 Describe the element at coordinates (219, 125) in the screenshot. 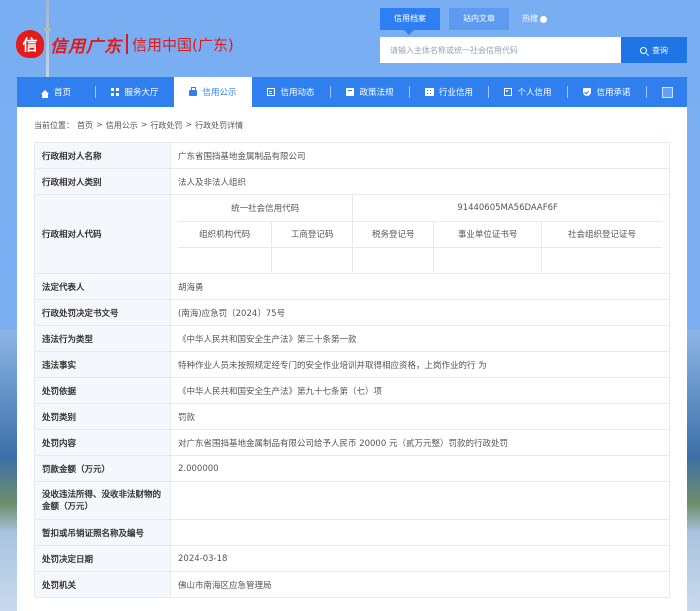

I see `breadcrumb-current: 行政处罚详情` at that location.